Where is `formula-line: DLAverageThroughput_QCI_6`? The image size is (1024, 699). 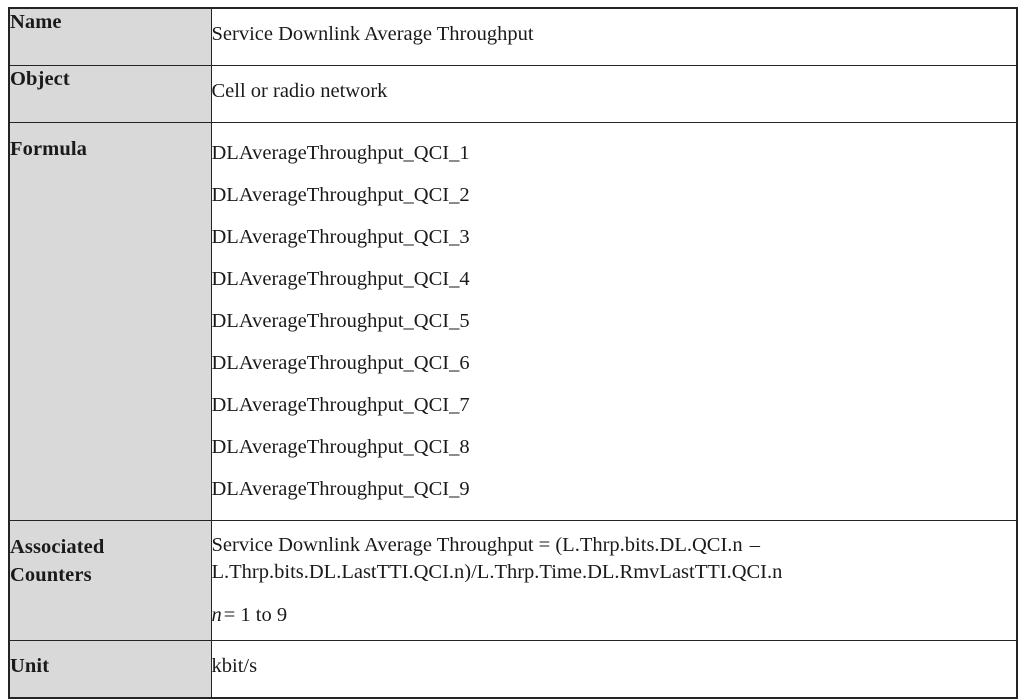
formula-line: DLAverageThroughput_QCI_6 is located at coordinates (340, 363).